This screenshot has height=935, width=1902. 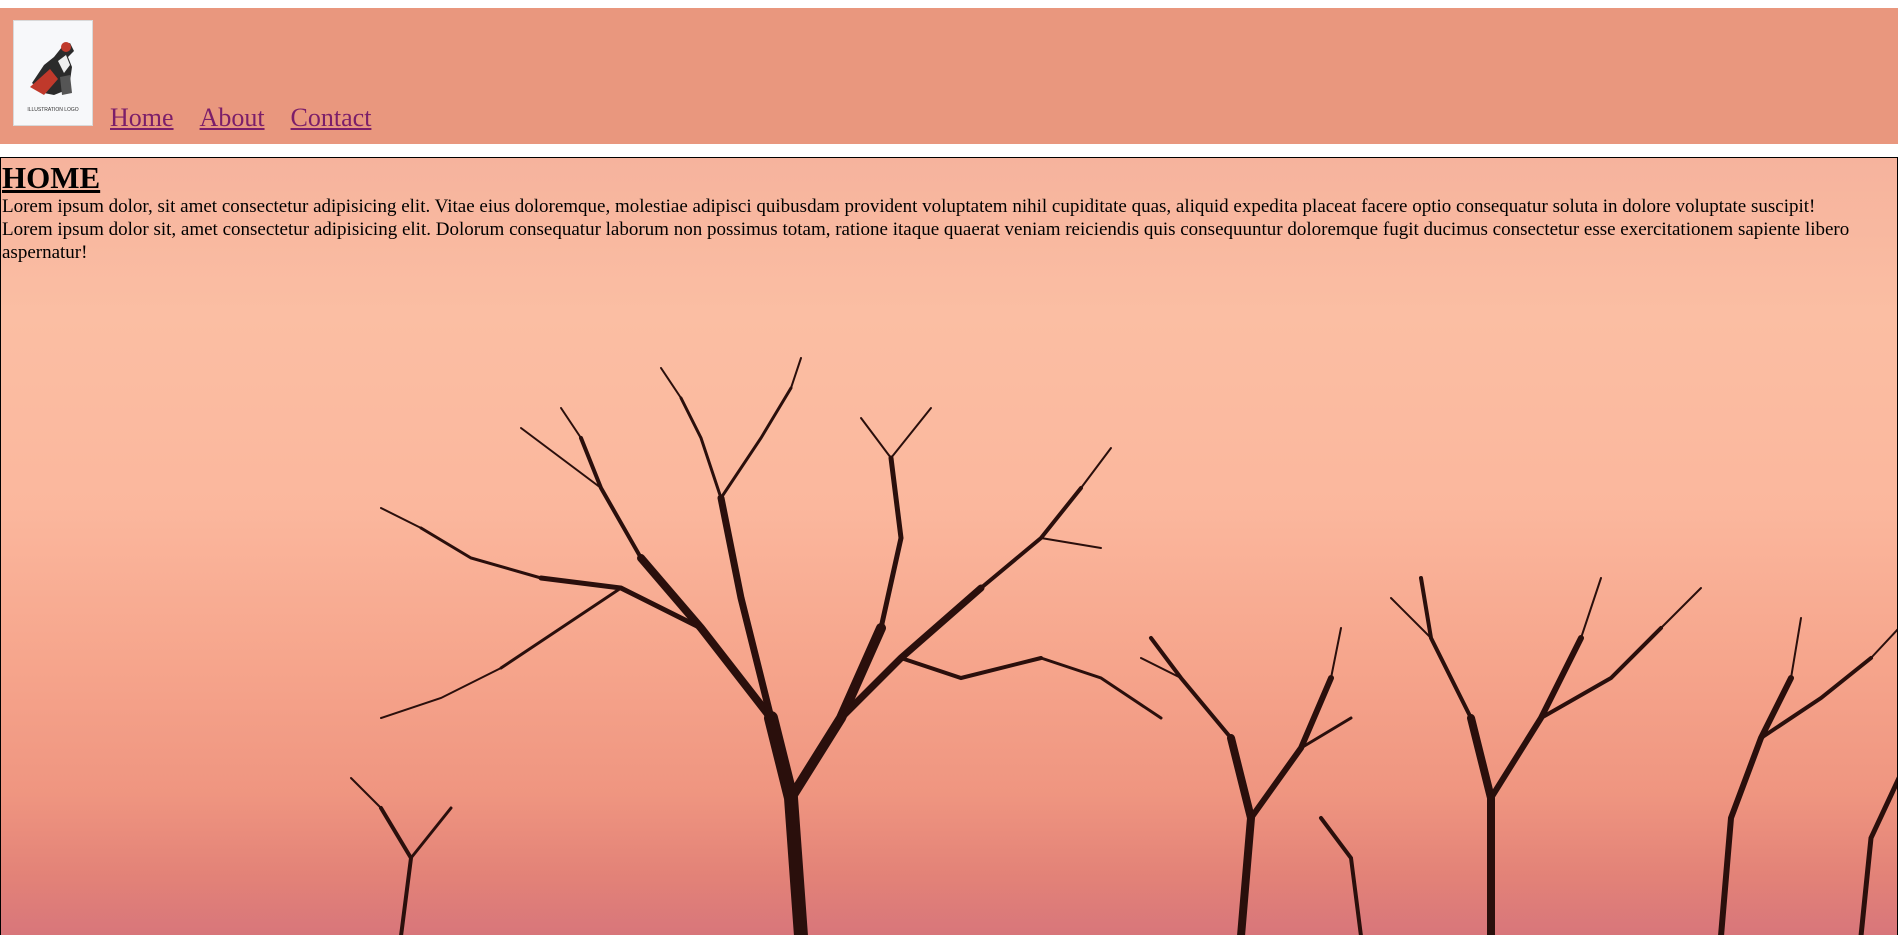 I want to click on nav-link-home: Home, so click(x=142, y=117).